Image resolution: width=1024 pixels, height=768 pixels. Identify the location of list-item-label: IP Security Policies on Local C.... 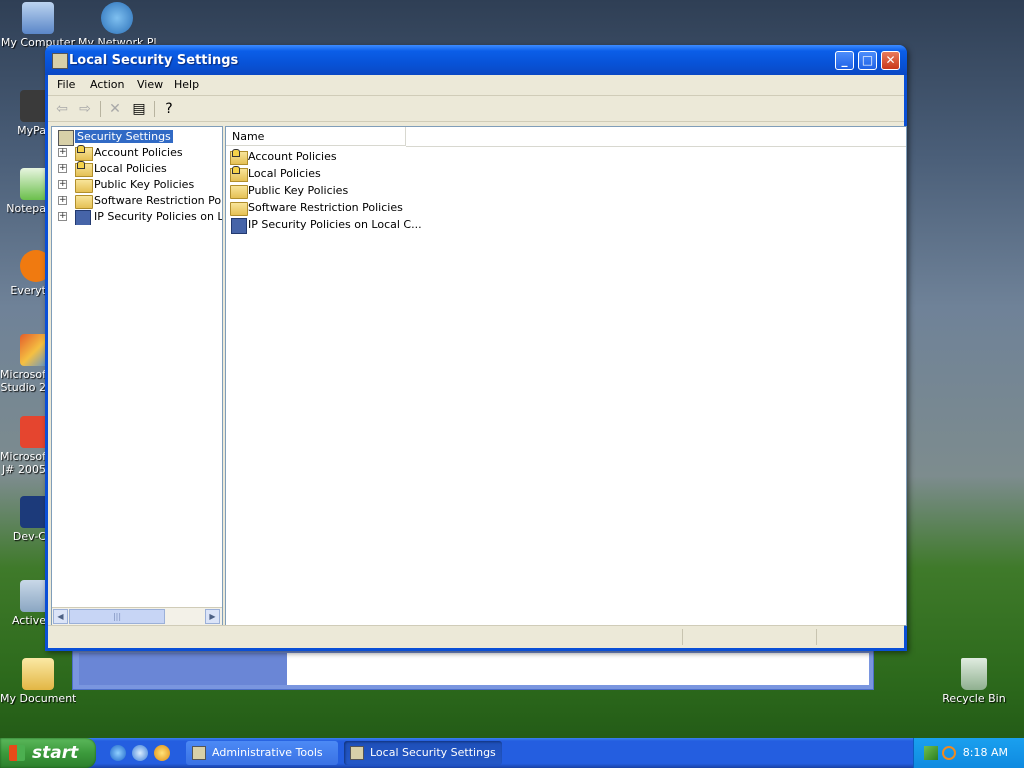
(335, 224).